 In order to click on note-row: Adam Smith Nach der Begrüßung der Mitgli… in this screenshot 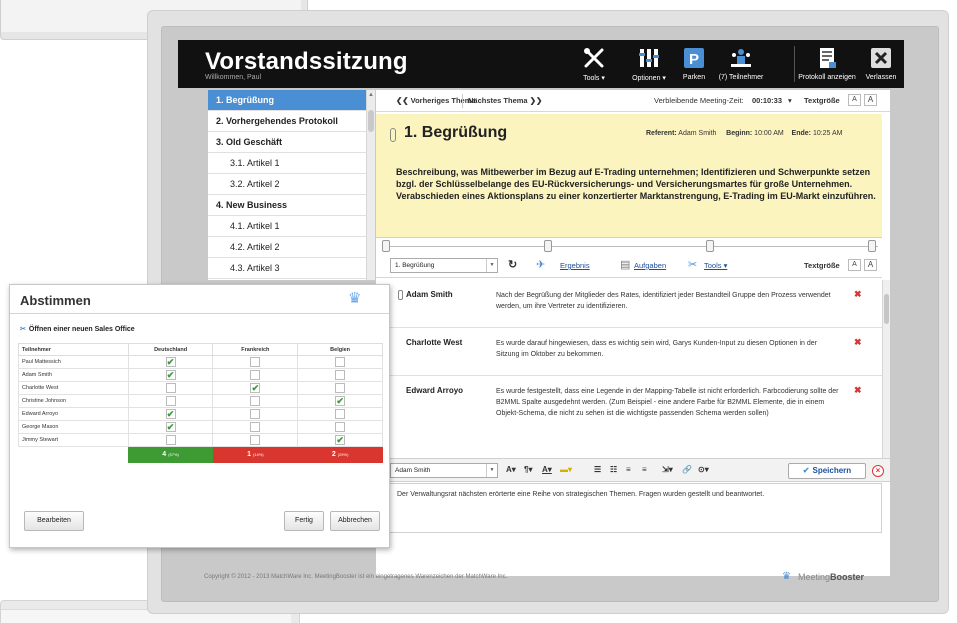, I will do `click(629, 304)`.